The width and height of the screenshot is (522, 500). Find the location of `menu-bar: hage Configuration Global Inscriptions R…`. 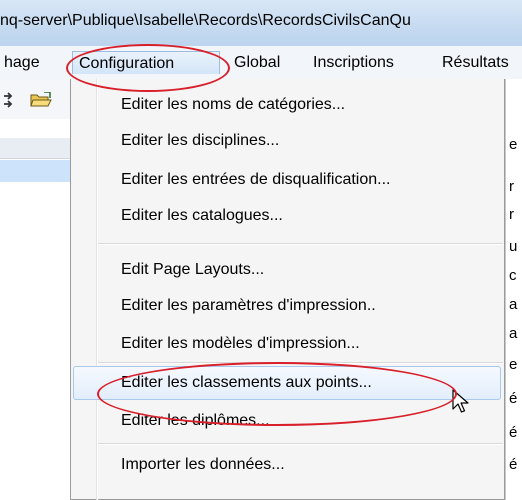

menu-bar: hage Configuration Global Inscriptions R… is located at coordinates (261, 63).